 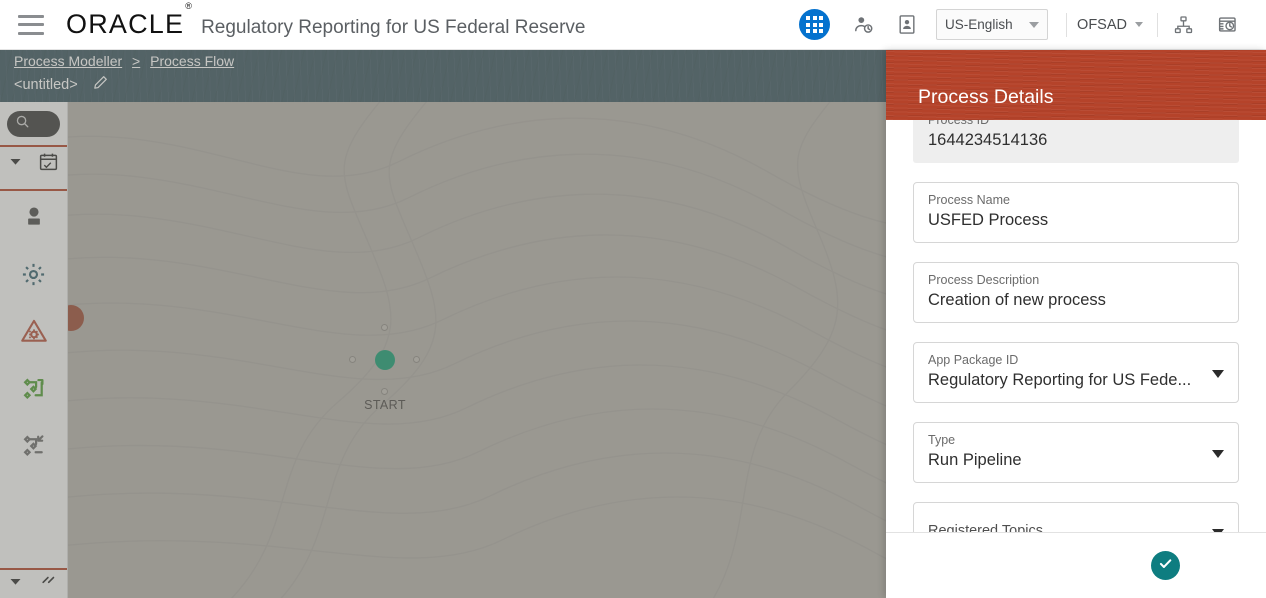 I want to click on process-flow-in-icon, so click(x=34, y=447).